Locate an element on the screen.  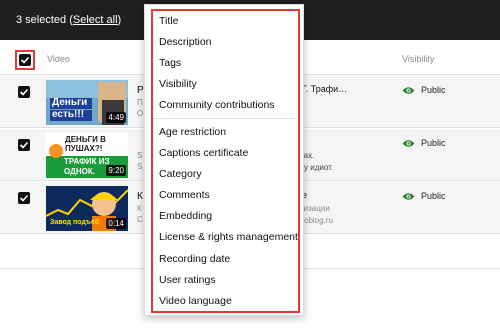
paren-open: ( is located at coordinates (69, 20).